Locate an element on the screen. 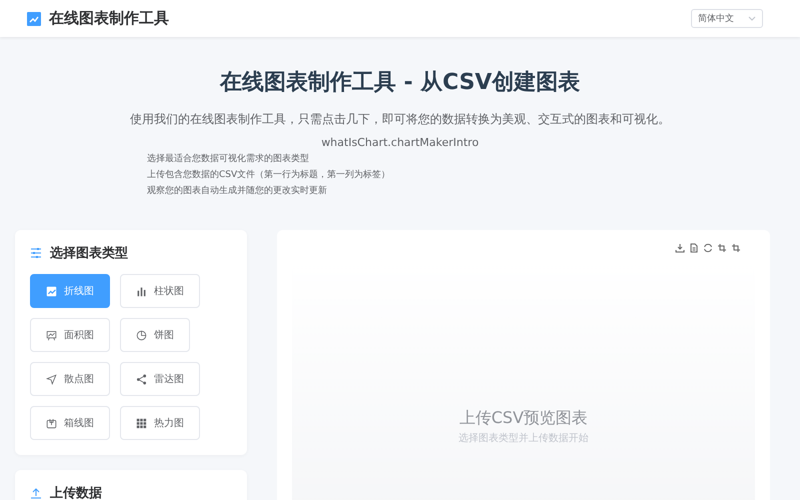 The height and width of the screenshot is (500, 800). radar-chart-icon is located at coordinates (141, 379).